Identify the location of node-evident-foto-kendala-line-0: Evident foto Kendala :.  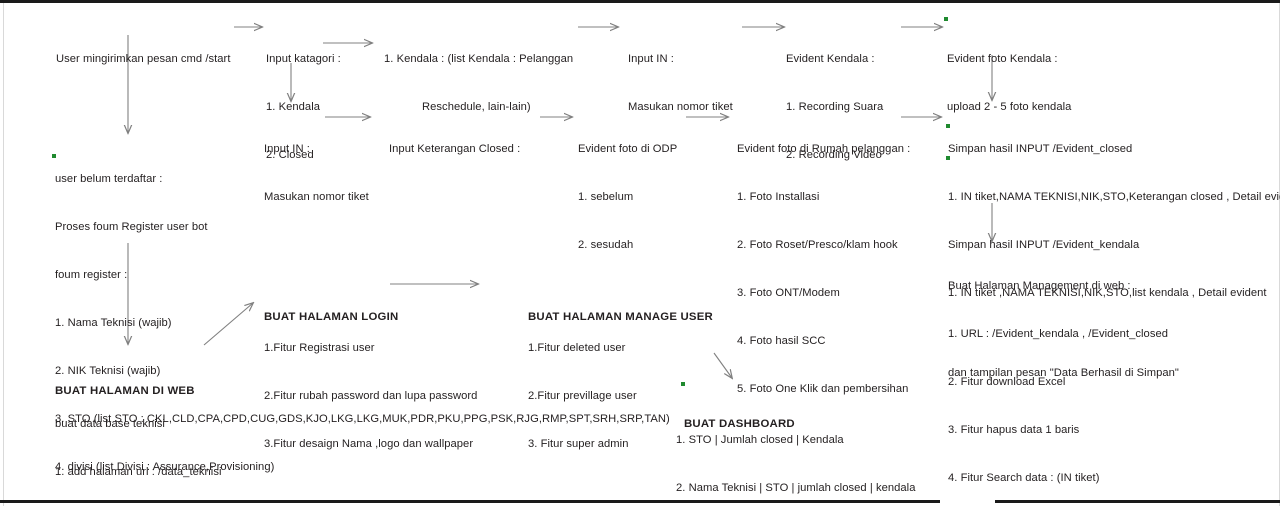
(1002, 59).